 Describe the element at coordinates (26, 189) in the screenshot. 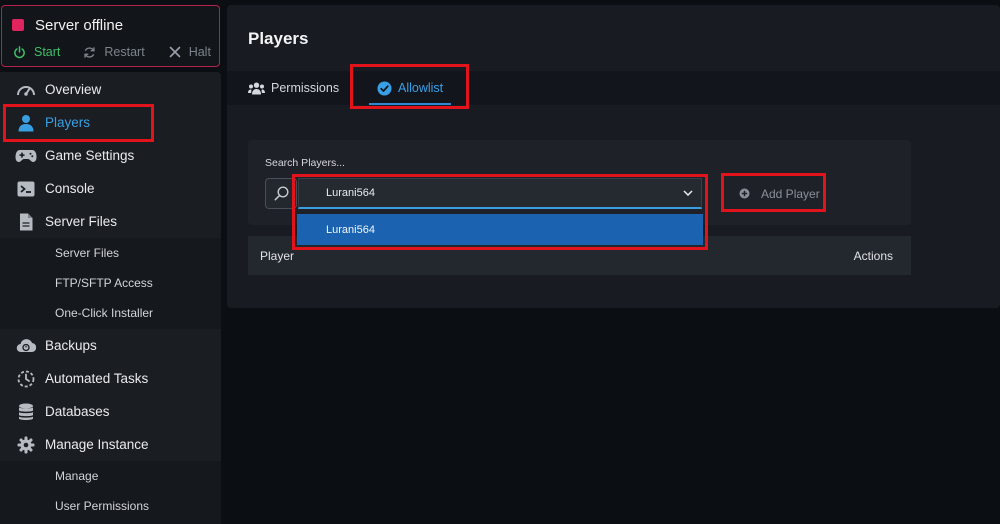

I see `terminal-icon` at that location.